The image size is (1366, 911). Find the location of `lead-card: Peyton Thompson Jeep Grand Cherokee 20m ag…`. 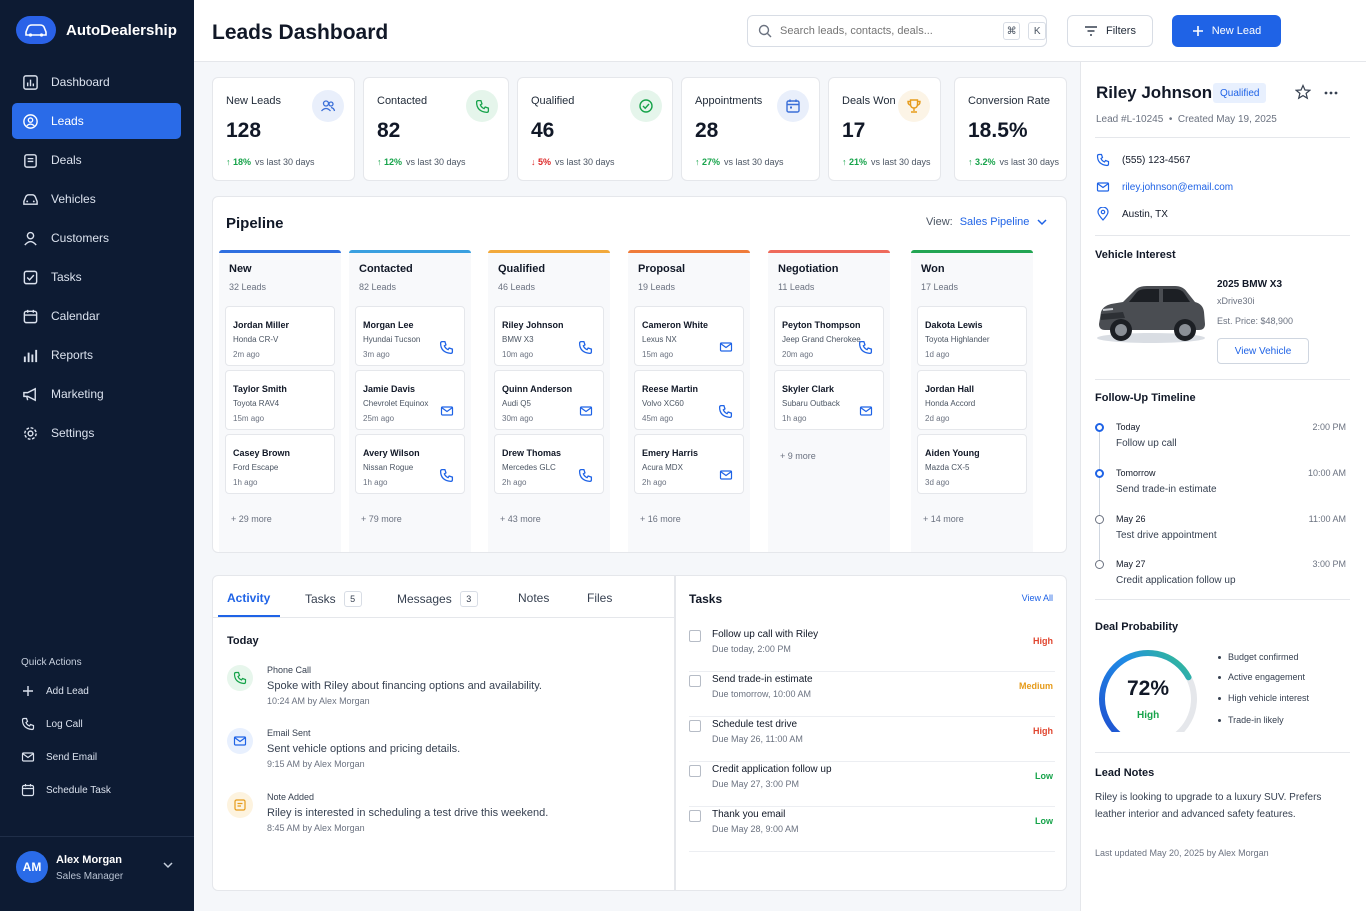

lead-card: Peyton Thompson Jeep Grand Cherokee 20m ag… is located at coordinates (829, 336).